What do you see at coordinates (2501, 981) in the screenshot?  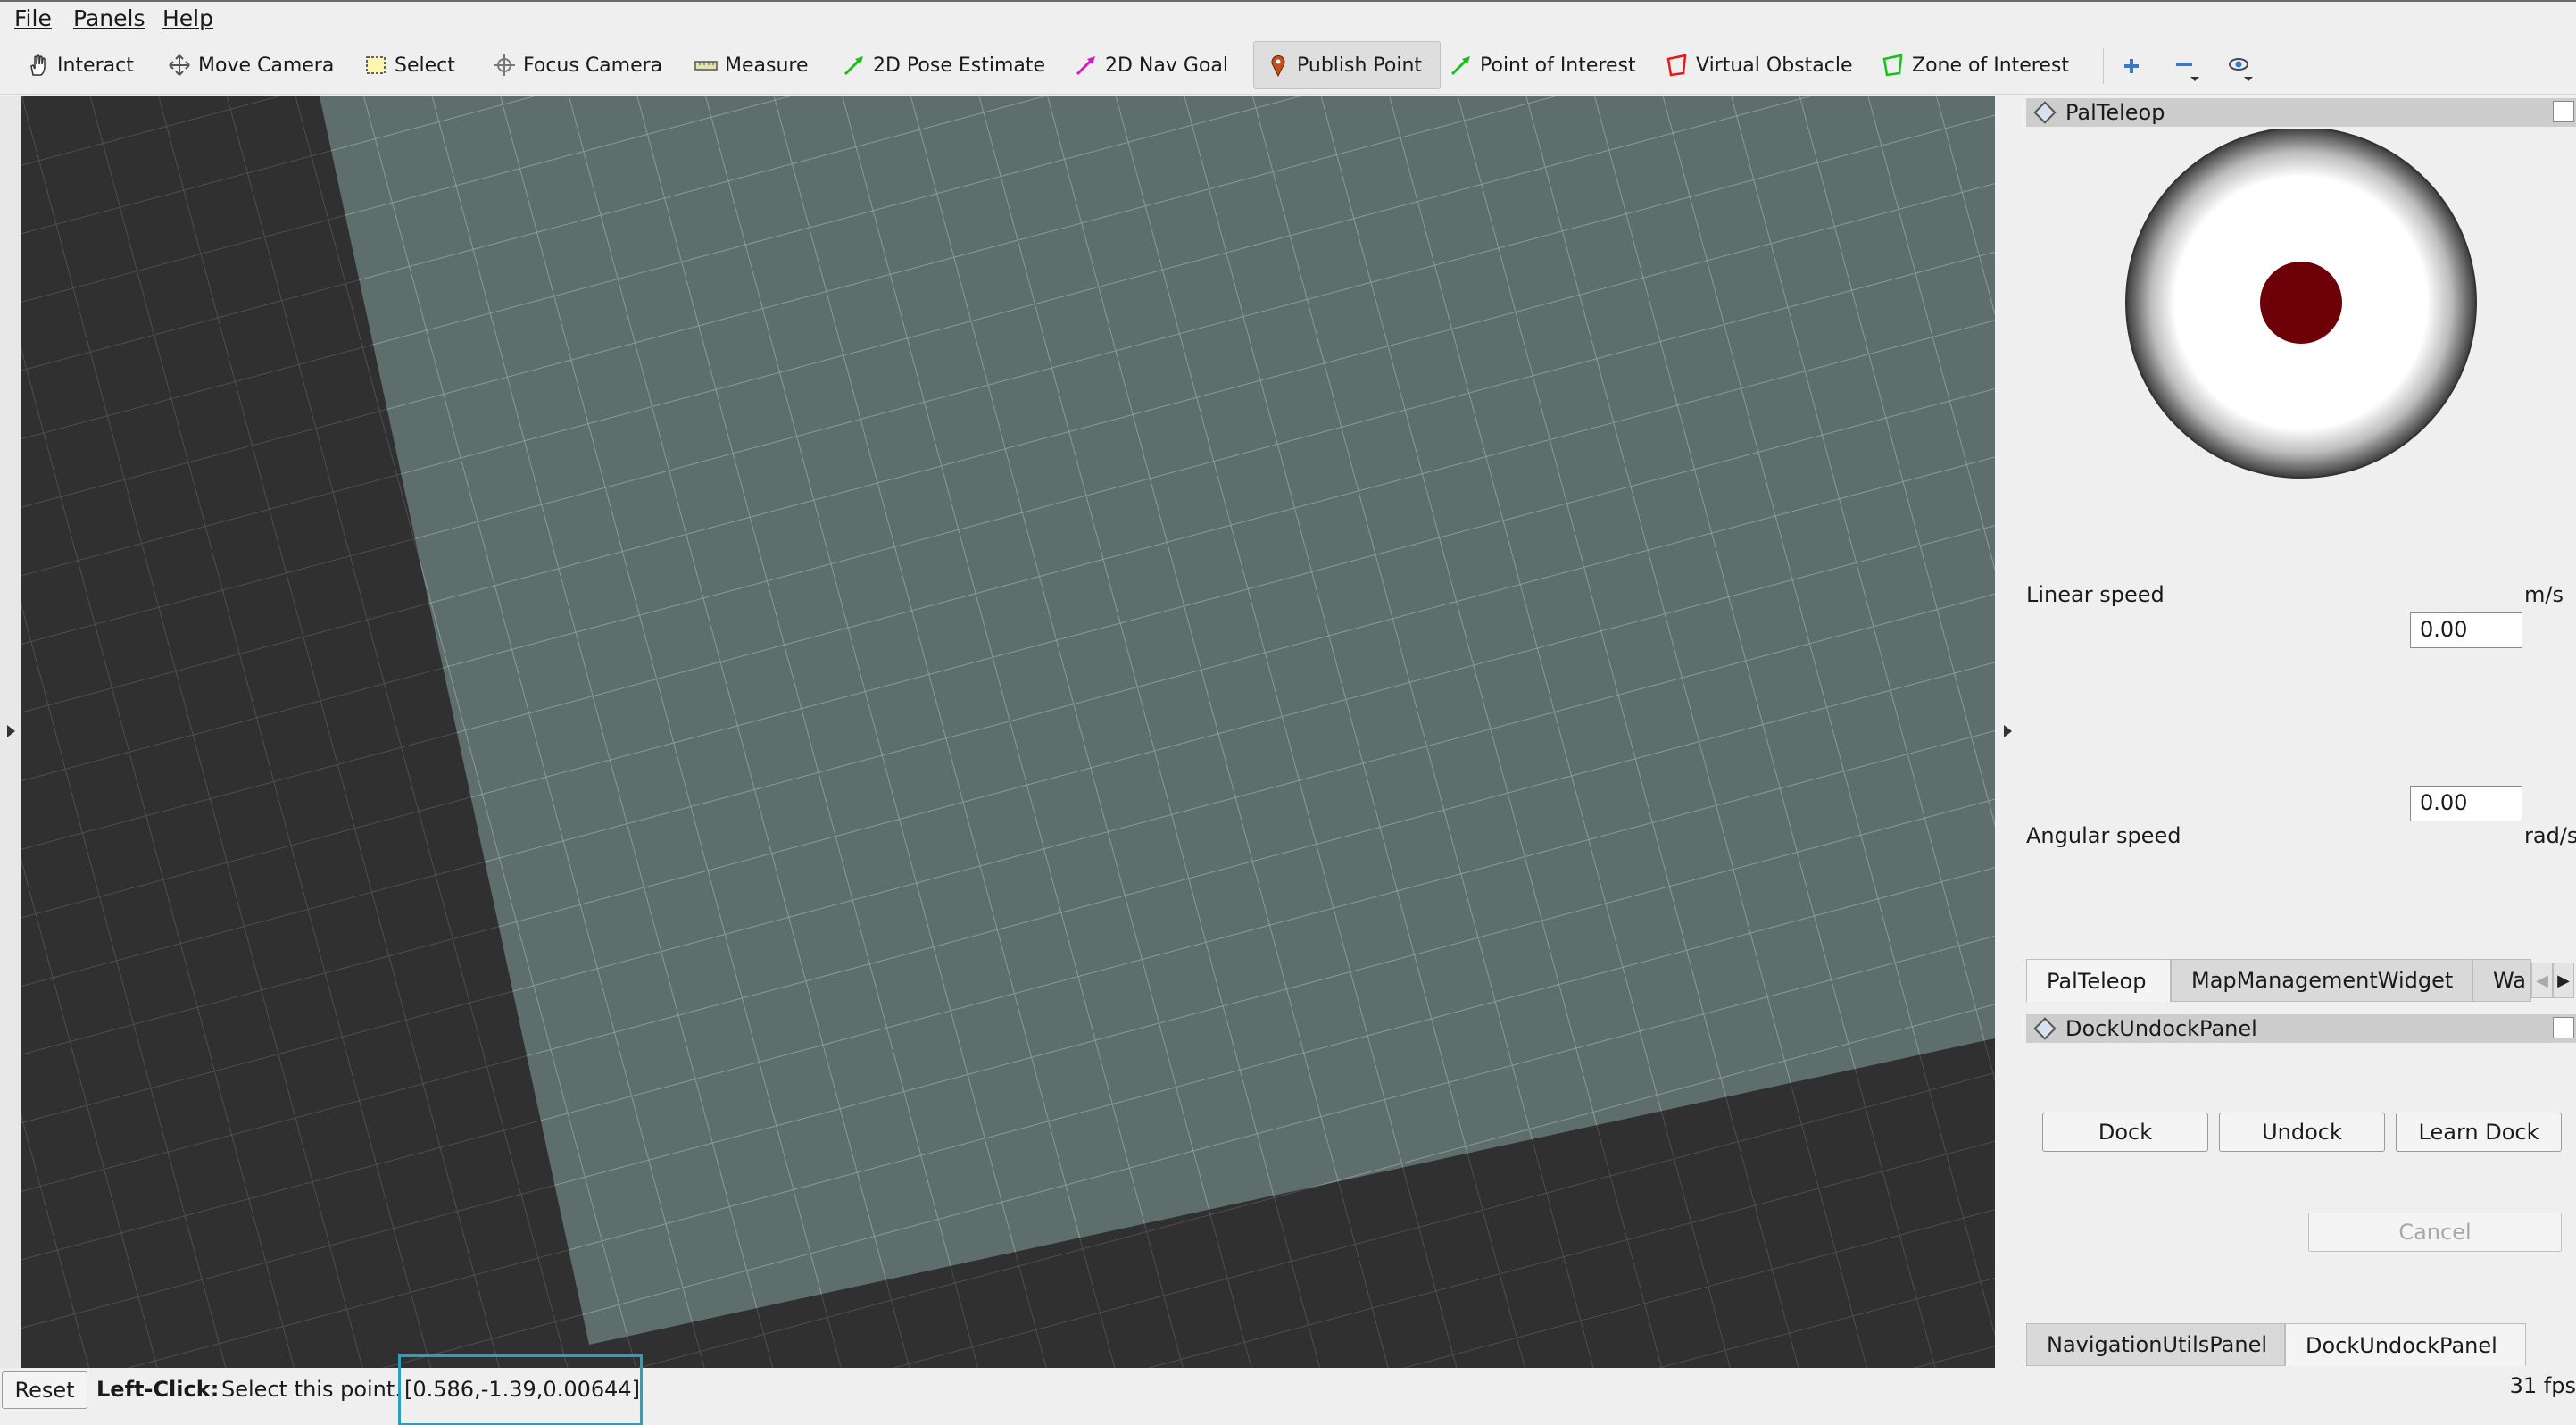 I see `tab-wa: Wa` at bounding box center [2501, 981].